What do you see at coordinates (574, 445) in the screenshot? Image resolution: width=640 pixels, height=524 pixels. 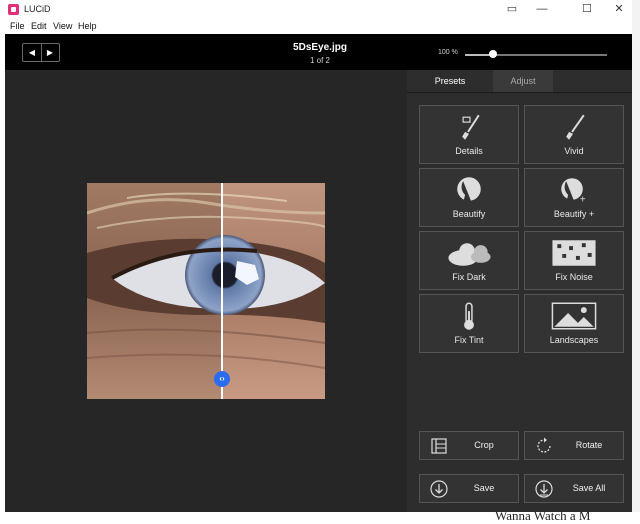 I see `rotate-button: Rotate` at bounding box center [574, 445].